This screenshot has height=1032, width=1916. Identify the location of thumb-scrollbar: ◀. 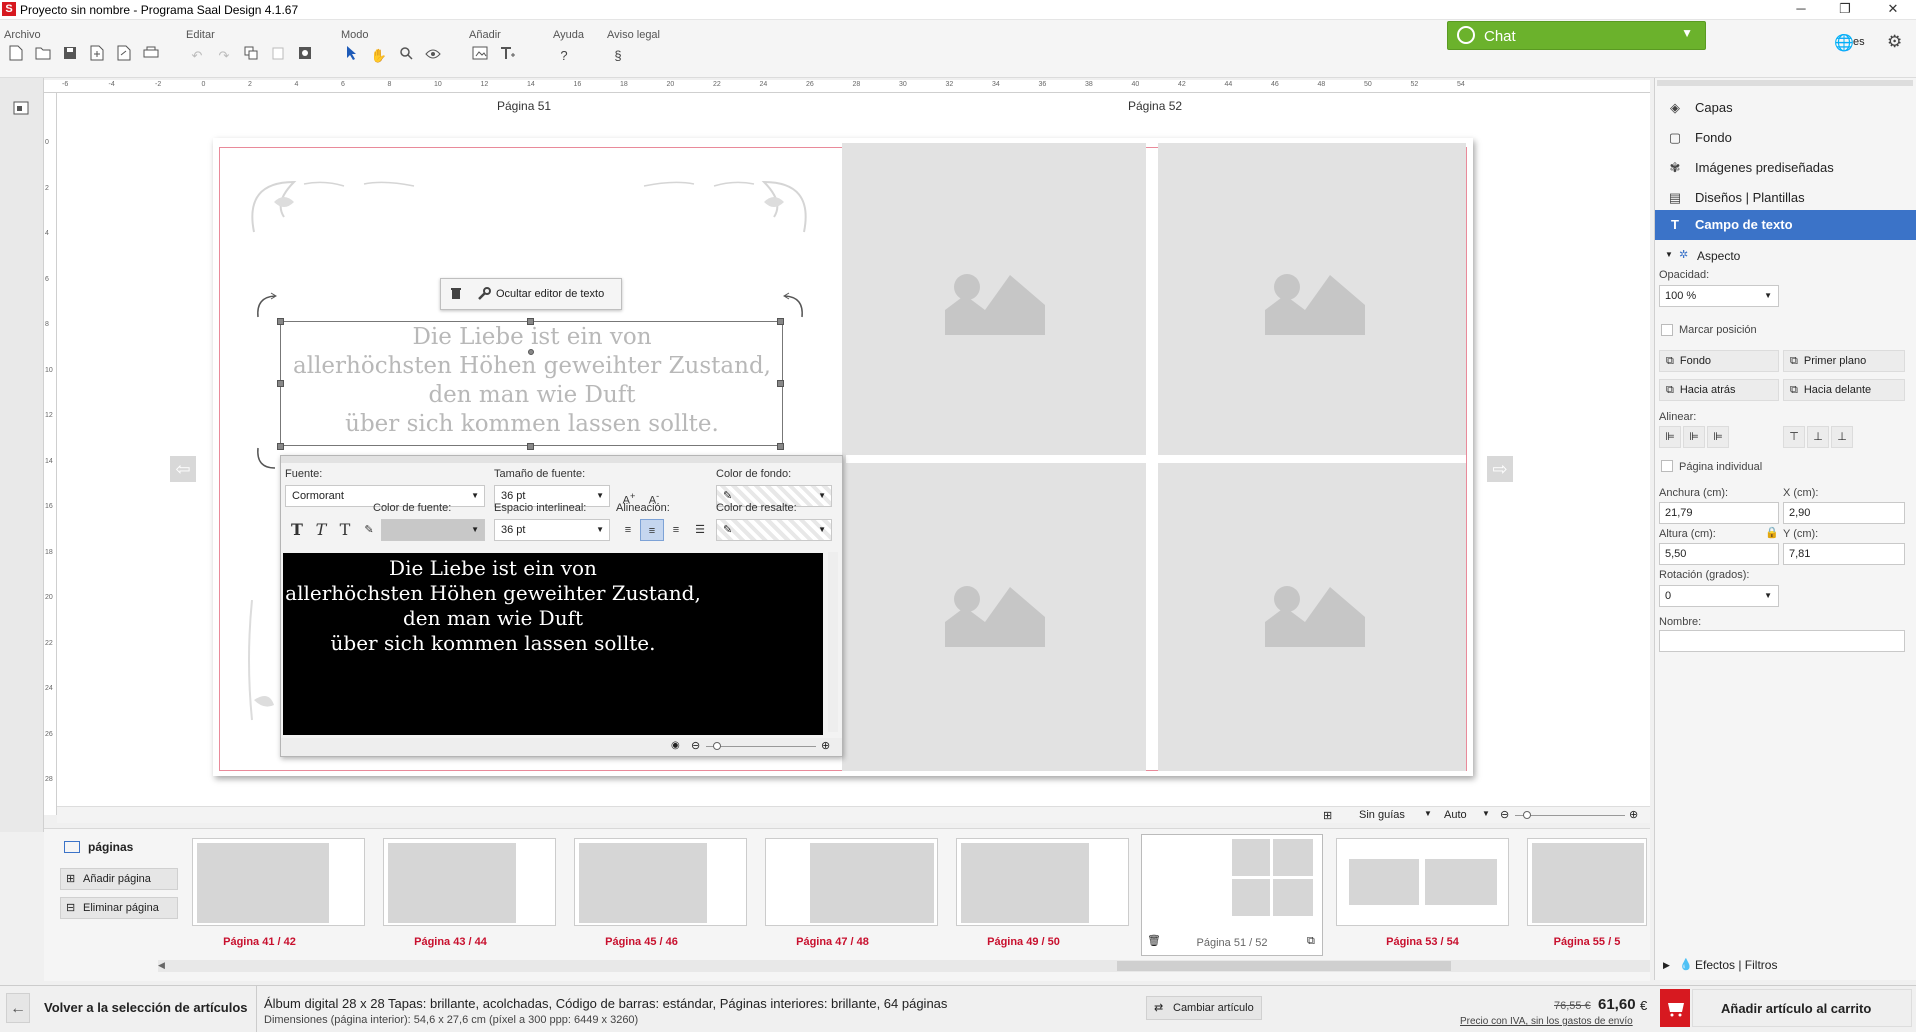
(904, 966).